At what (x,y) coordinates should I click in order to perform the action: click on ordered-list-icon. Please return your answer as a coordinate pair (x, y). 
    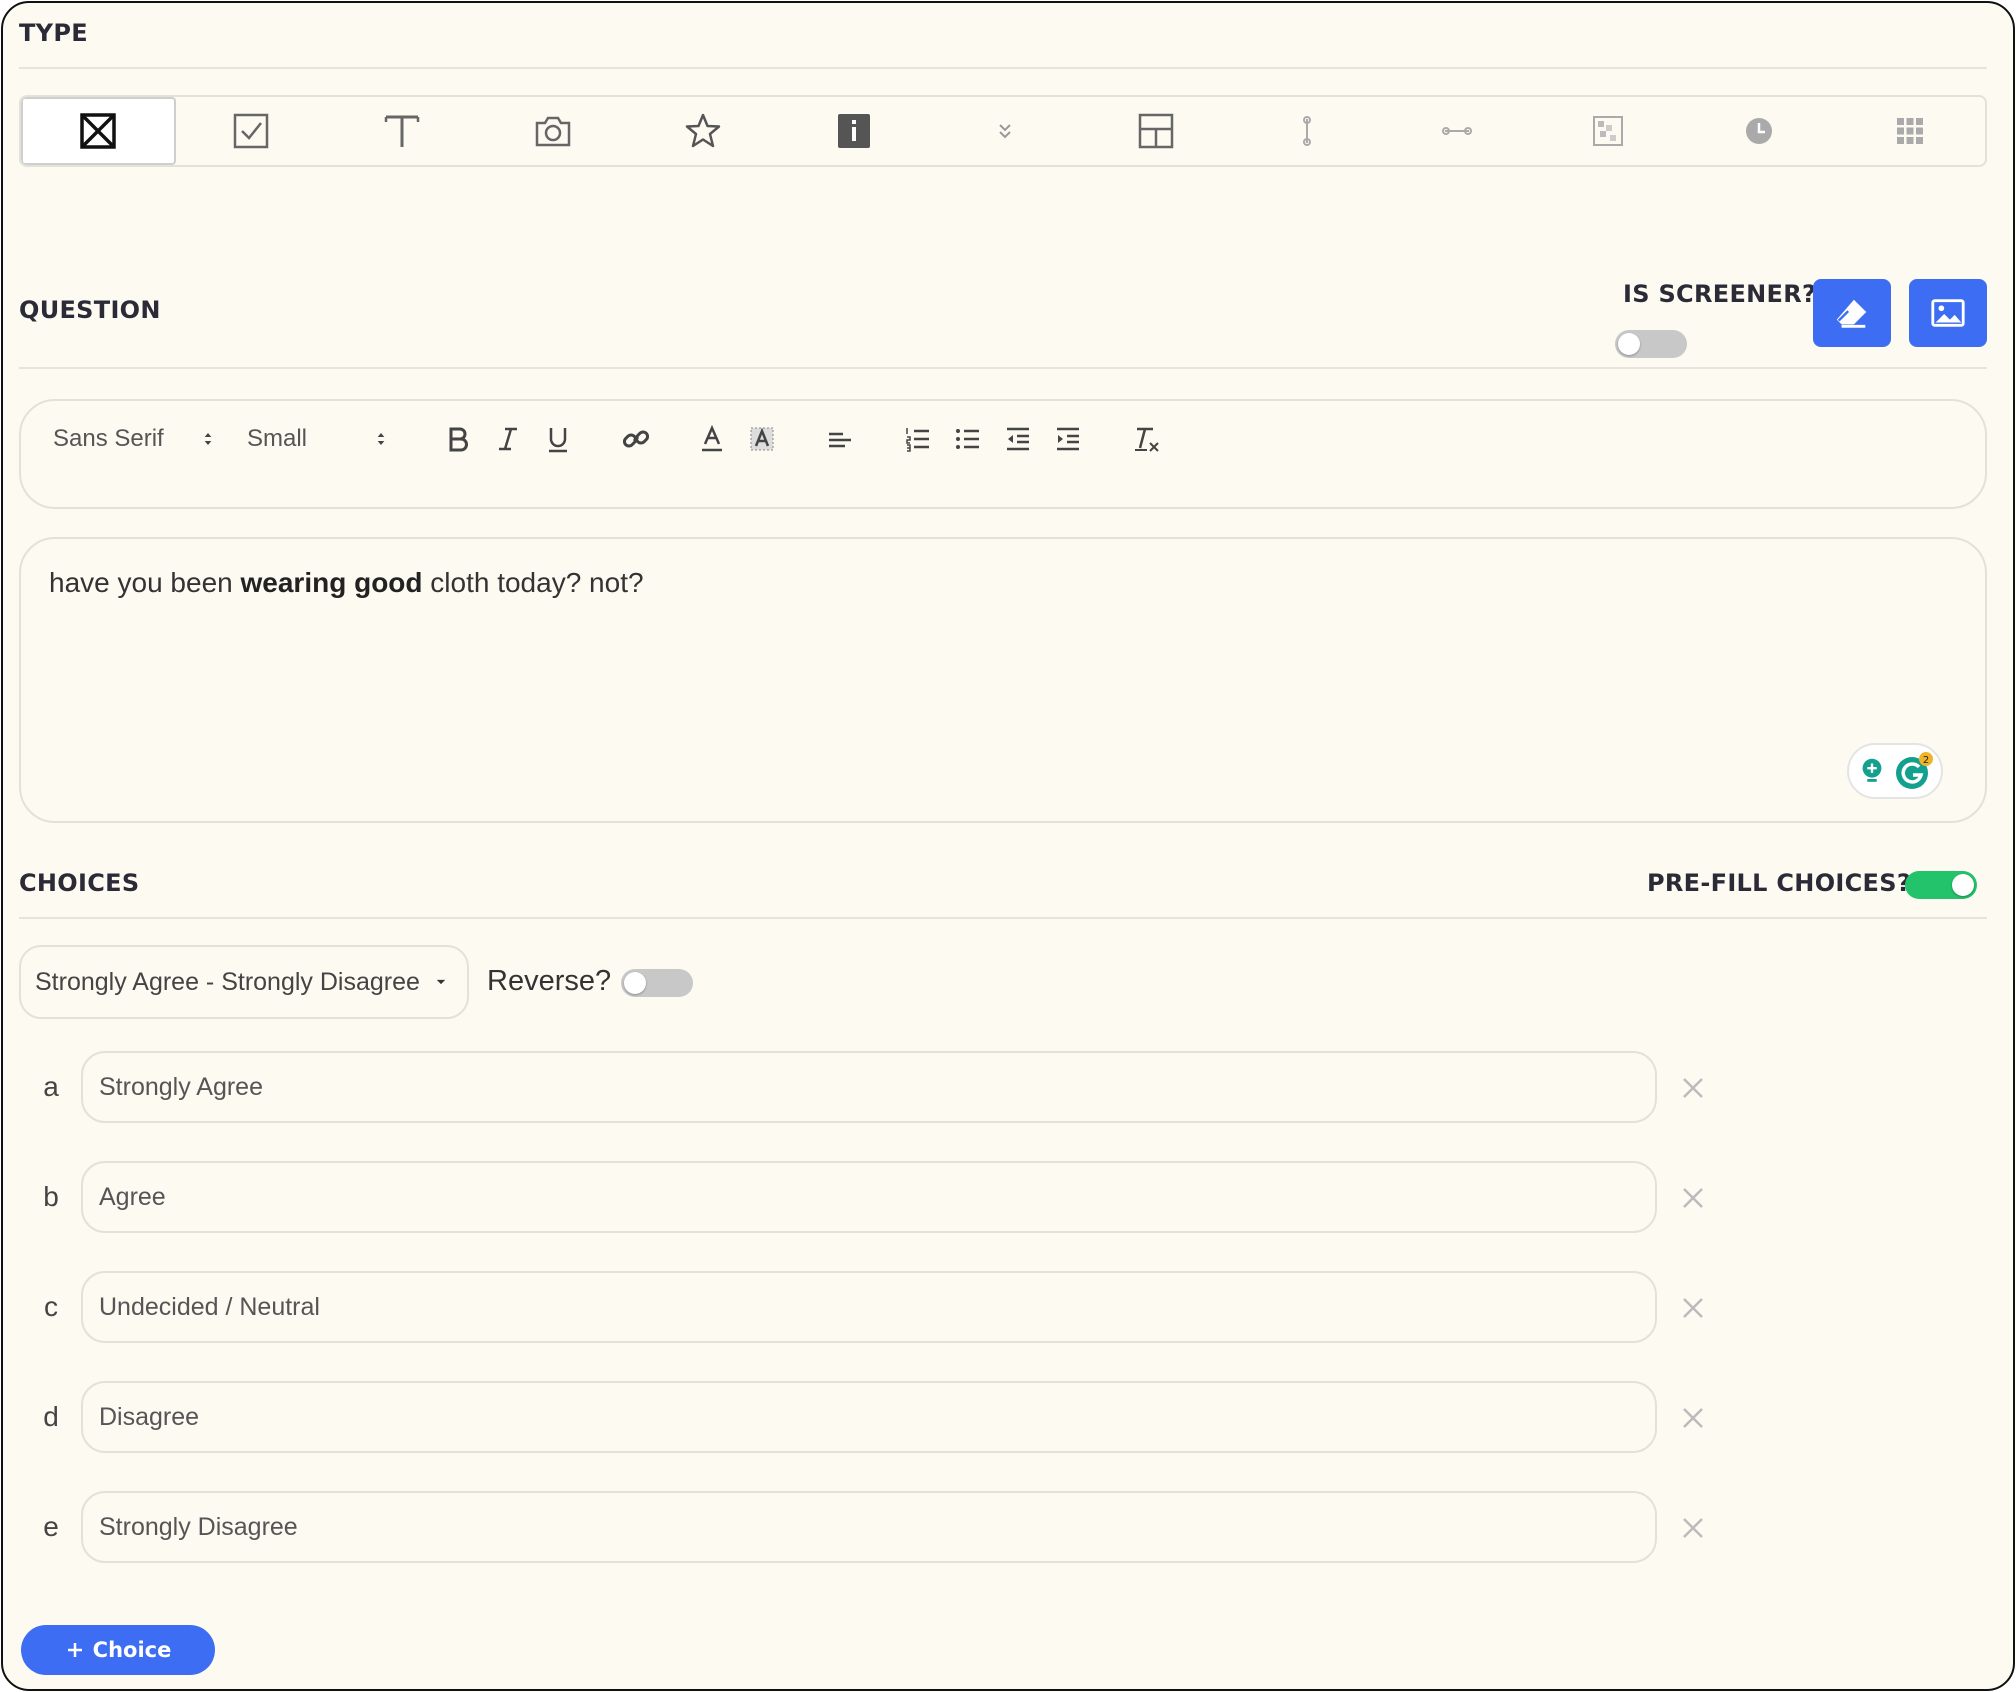
    Looking at the image, I should click on (917, 440).